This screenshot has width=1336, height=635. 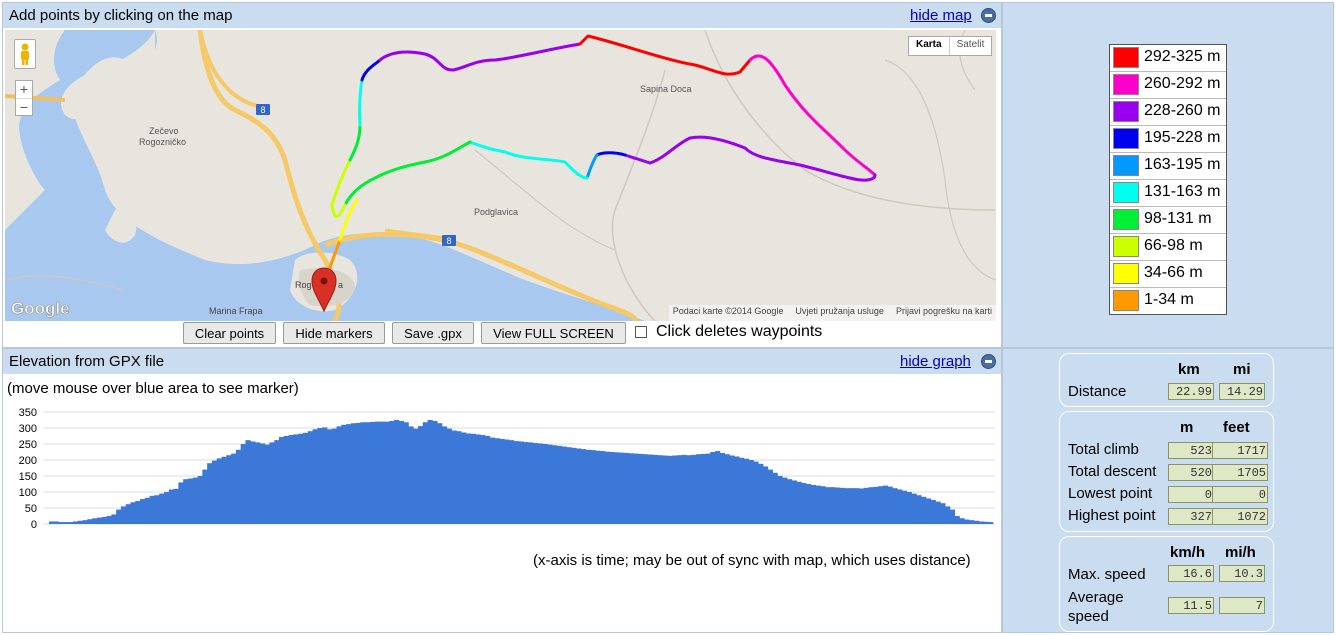 What do you see at coordinates (334, 333) in the screenshot?
I see `hide-markers-button: Hide markers` at bounding box center [334, 333].